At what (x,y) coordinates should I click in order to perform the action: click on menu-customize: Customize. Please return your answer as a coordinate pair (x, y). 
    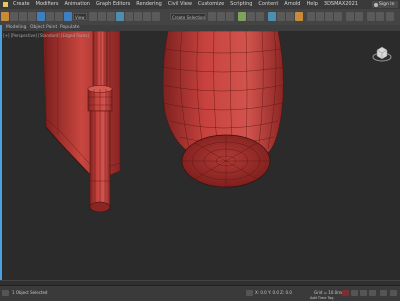
    Looking at the image, I should click on (211, 4).